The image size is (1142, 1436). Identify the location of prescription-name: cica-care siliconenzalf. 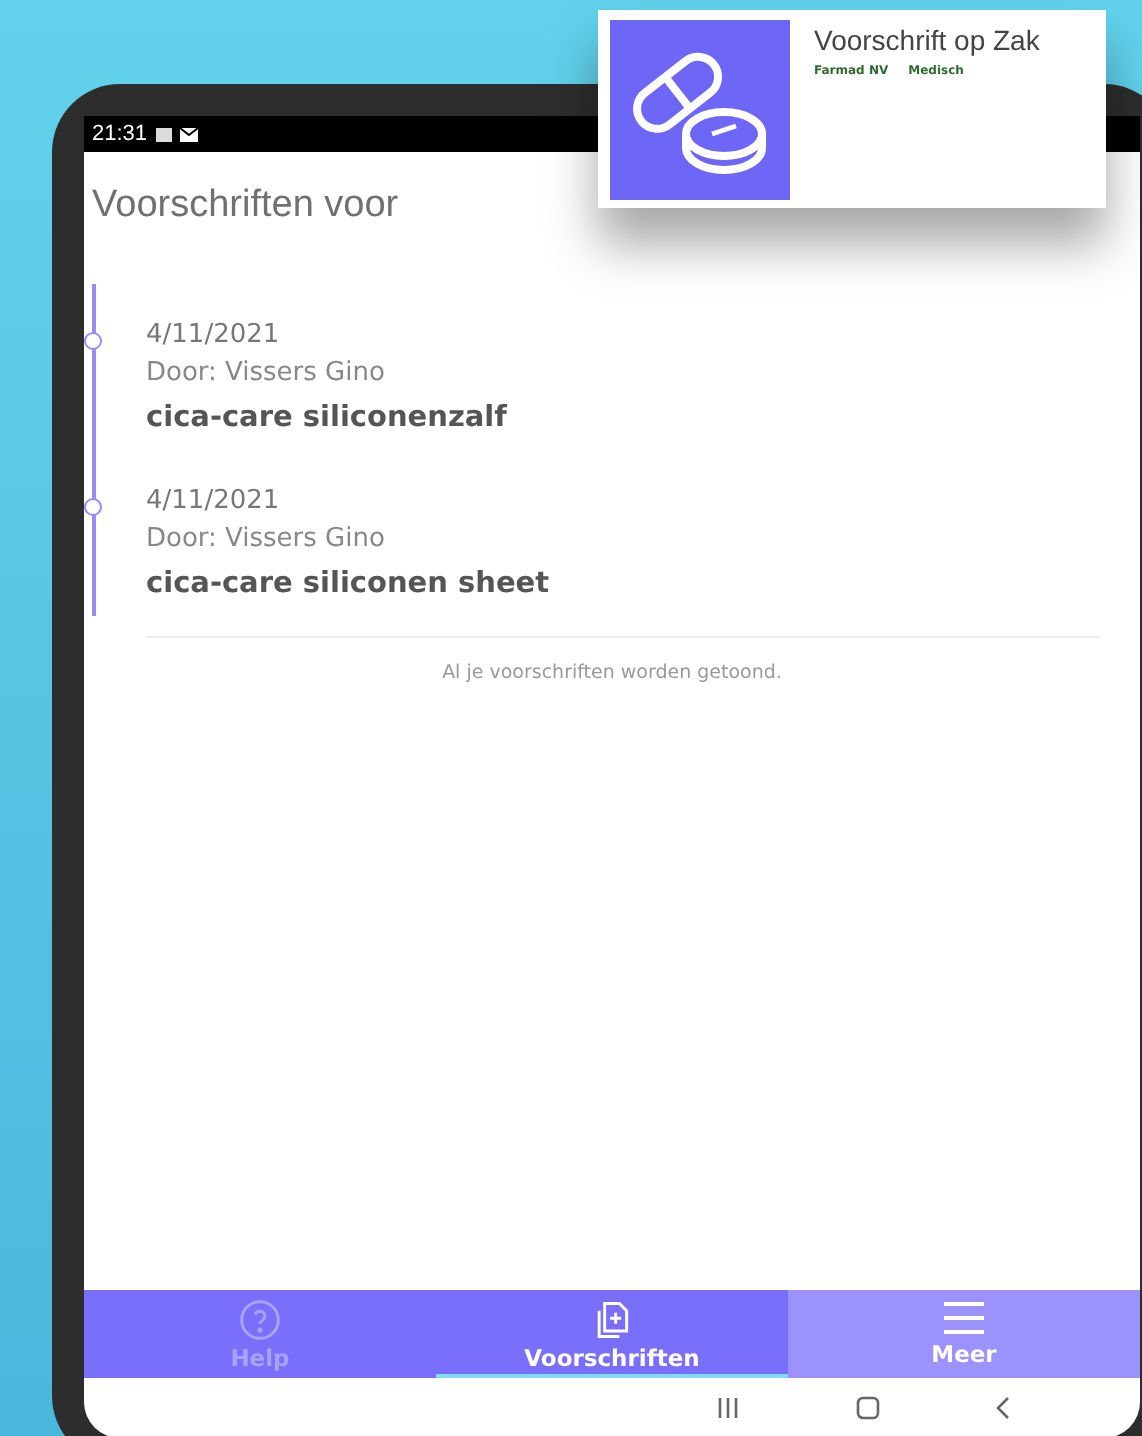
(623, 418).